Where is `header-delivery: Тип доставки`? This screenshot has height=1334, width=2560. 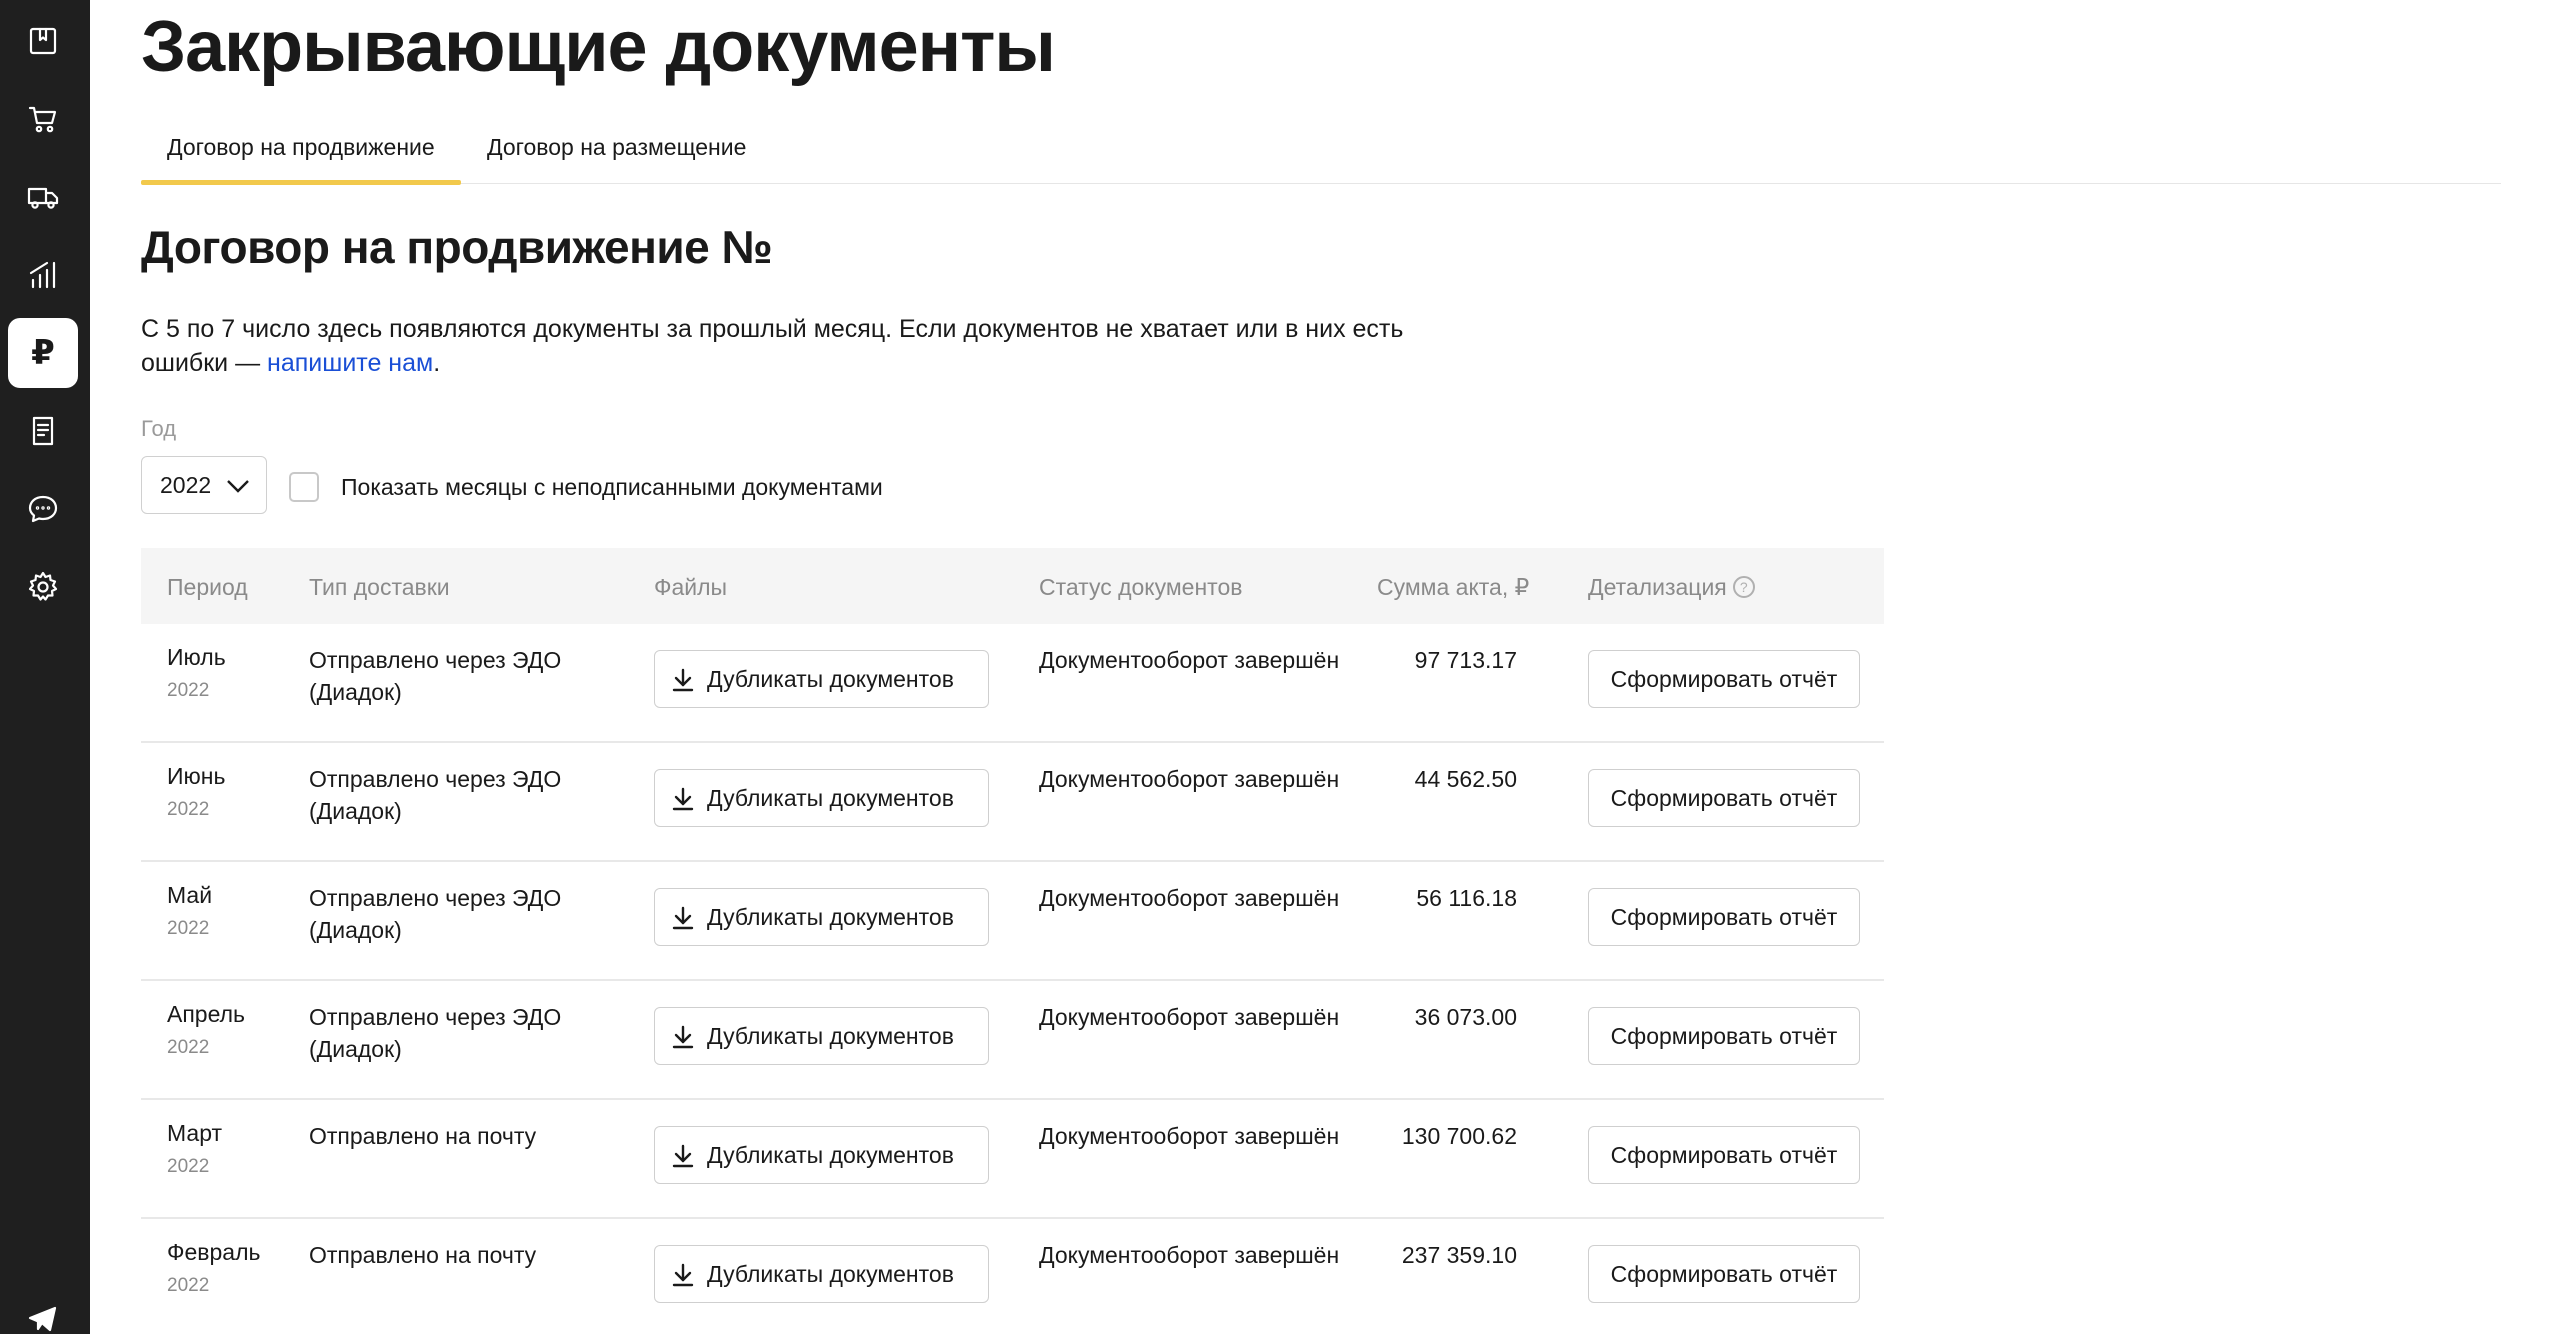 header-delivery: Тип доставки is located at coordinates (379, 587).